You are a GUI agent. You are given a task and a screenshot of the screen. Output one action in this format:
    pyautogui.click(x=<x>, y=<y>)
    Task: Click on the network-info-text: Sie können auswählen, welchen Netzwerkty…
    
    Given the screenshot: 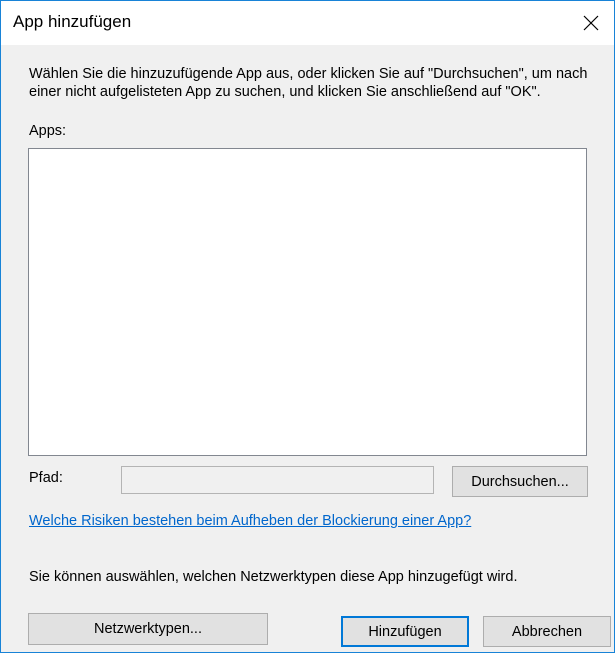 What is the action you would take?
    pyautogui.click(x=273, y=577)
    